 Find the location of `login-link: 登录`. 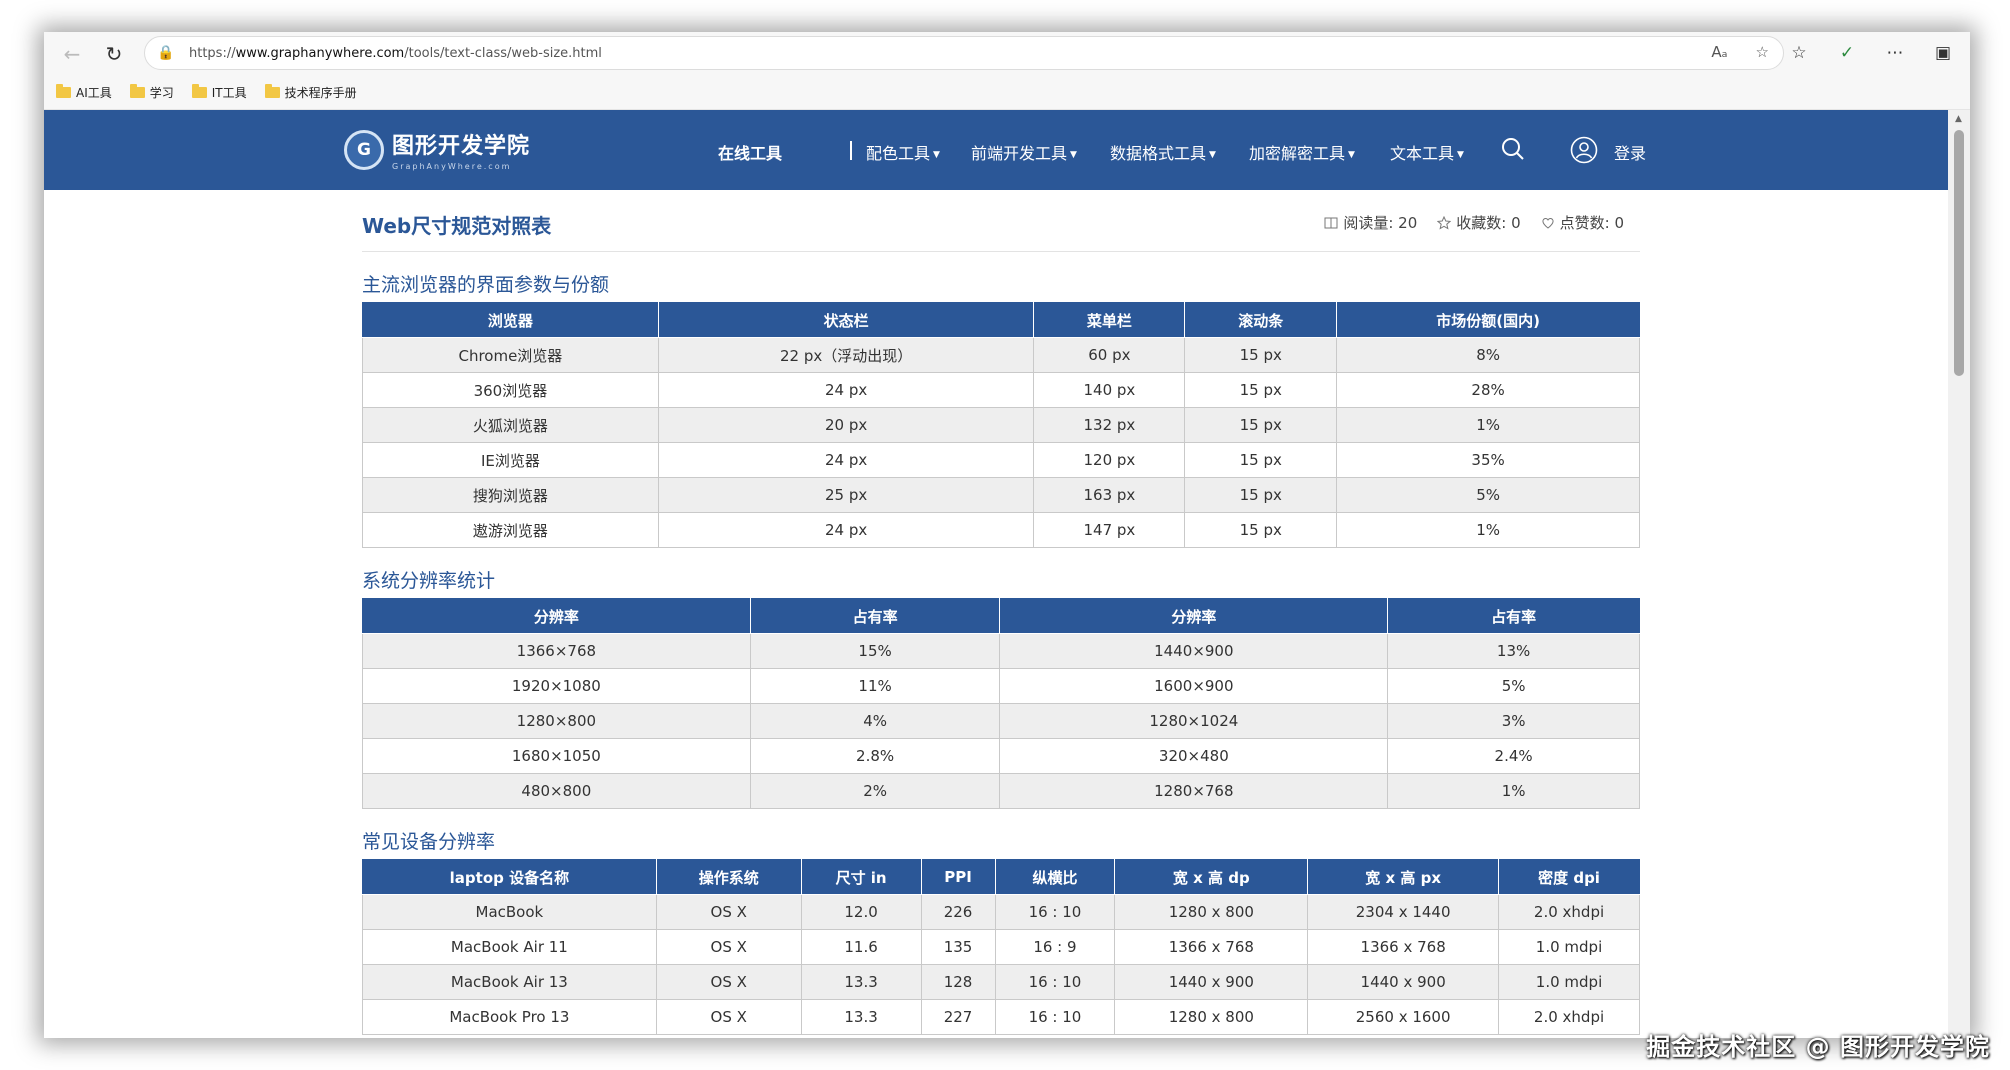

login-link: 登录 is located at coordinates (1630, 152).